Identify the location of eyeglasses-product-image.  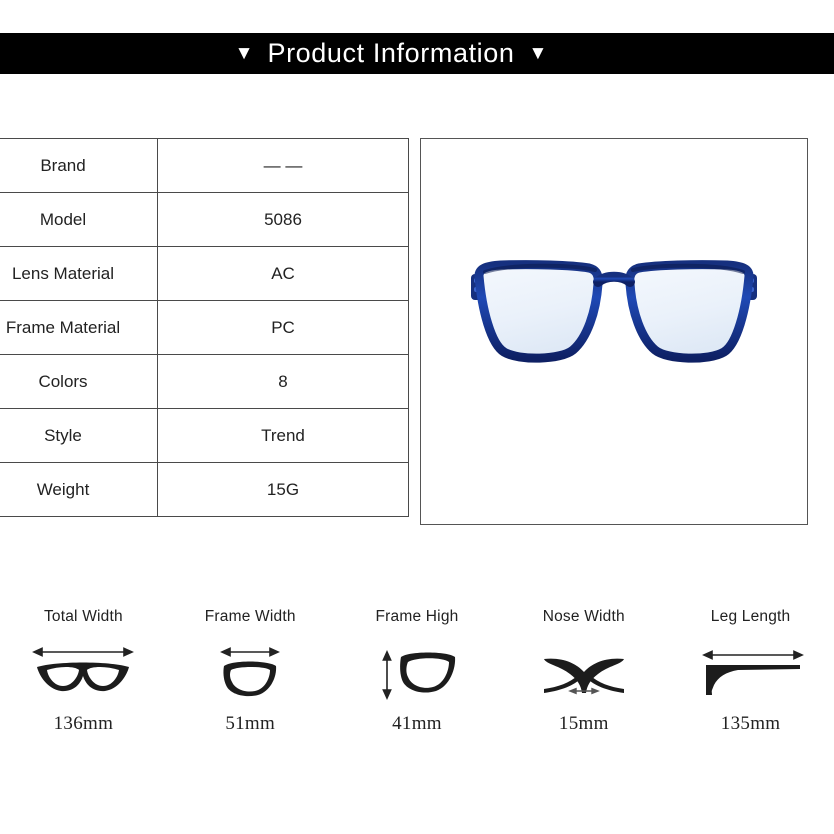
(614, 311).